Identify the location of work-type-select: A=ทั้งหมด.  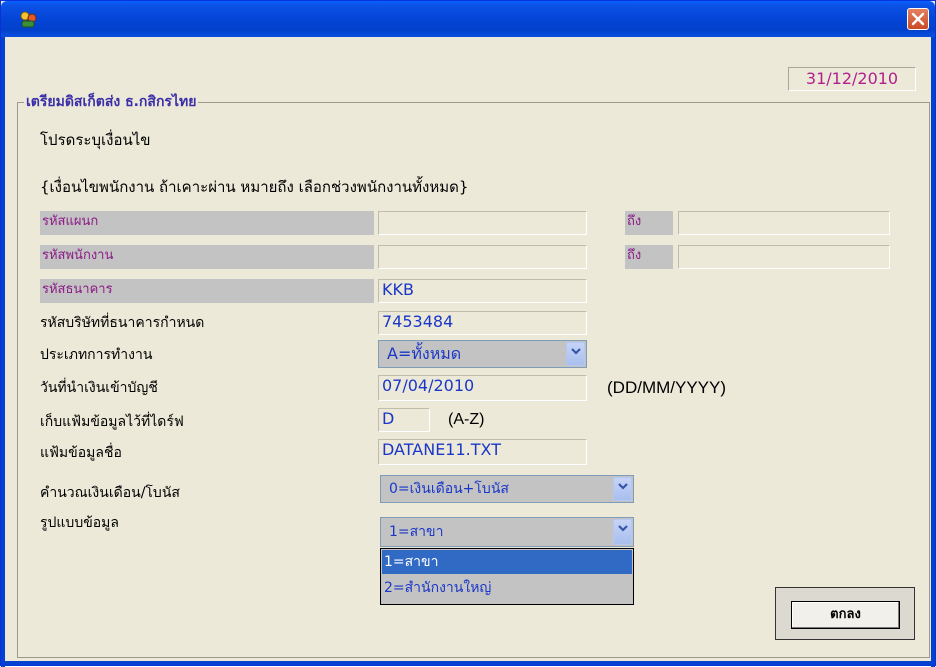
(482, 354).